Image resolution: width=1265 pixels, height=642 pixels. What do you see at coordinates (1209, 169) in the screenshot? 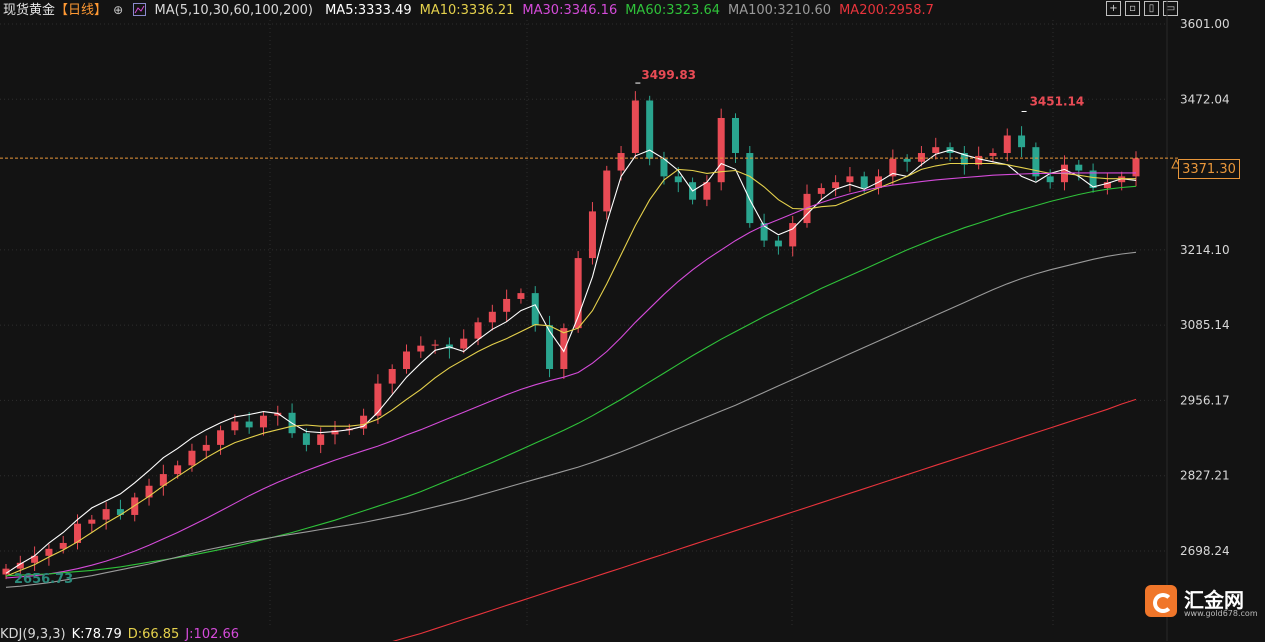
I see `current-price-label: 3371.30` at bounding box center [1209, 169].